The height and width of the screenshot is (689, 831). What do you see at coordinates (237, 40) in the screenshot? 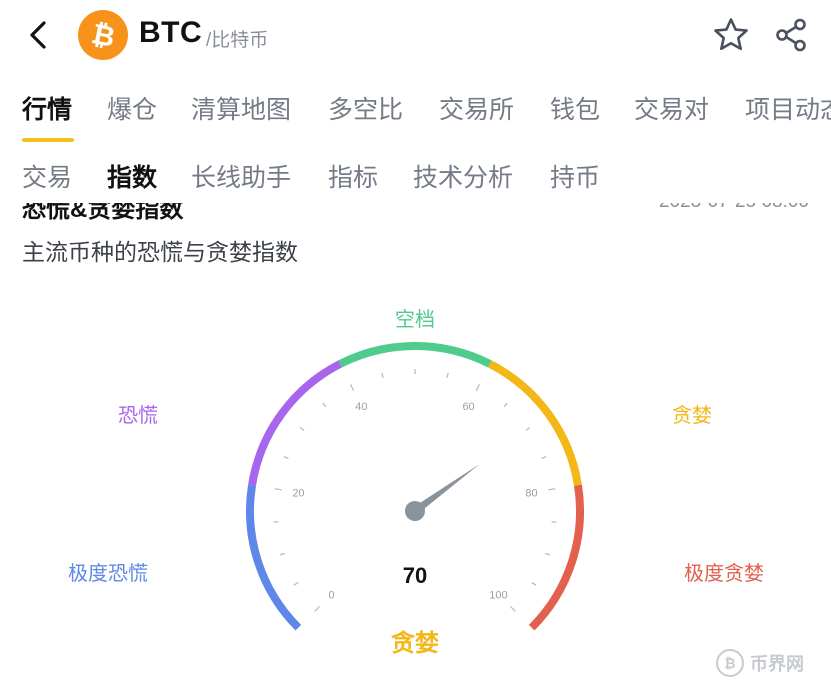
I see `coin-name: /比特币` at bounding box center [237, 40].